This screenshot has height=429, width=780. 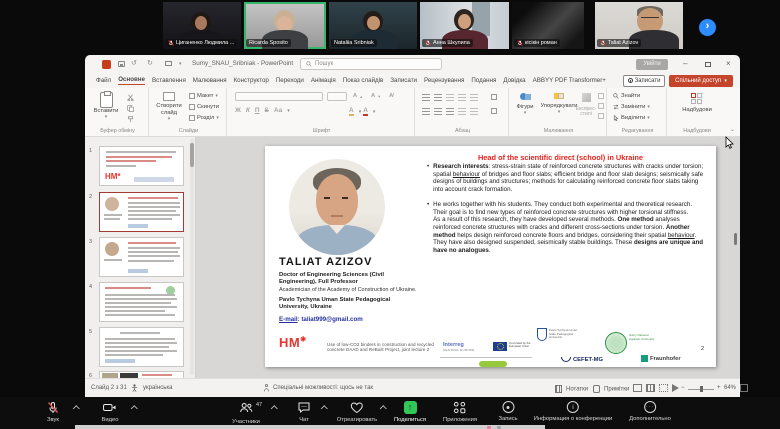 What do you see at coordinates (675, 388) in the screenshot?
I see `view-slideshow-button` at bounding box center [675, 388].